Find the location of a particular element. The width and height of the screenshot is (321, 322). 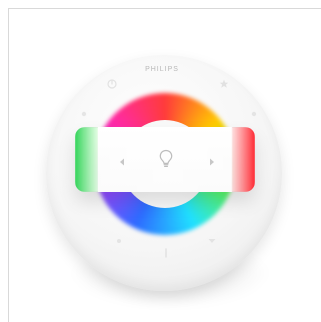

star-icon-svg is located at coordinates (224, 83).